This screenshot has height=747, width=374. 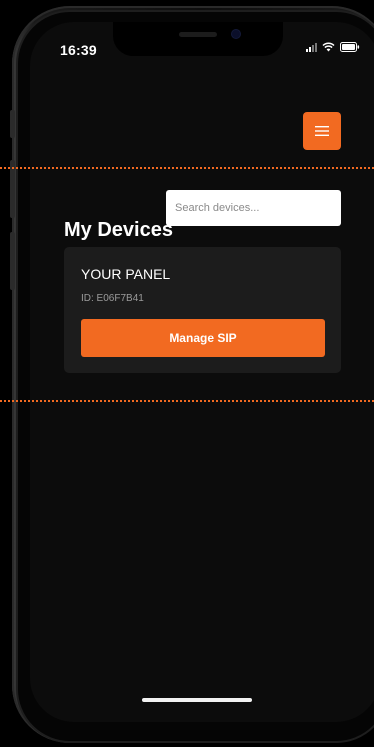 What do you see at coordinates (126, 274) in the screenshot?
I see `device-name: YOUR PANEL` at bounding box center [126, 274].